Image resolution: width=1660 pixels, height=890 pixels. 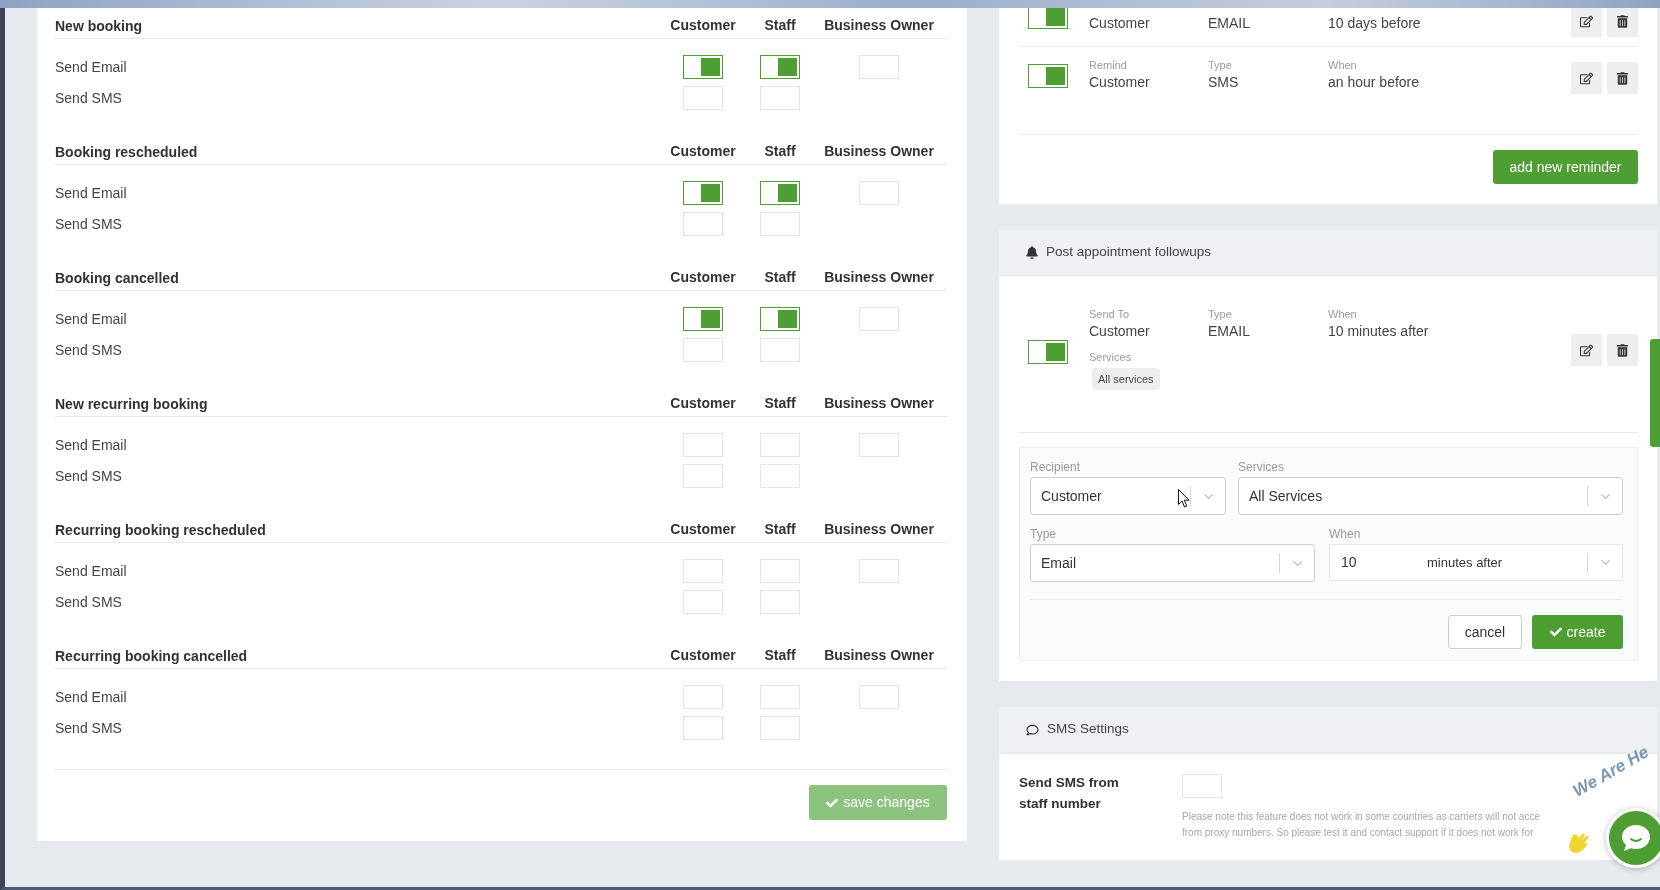 What do you see at coordinates (1610, 772) in the screenshot?
I see `chat-caption: We Are He` at bounding box center [1610, 772].